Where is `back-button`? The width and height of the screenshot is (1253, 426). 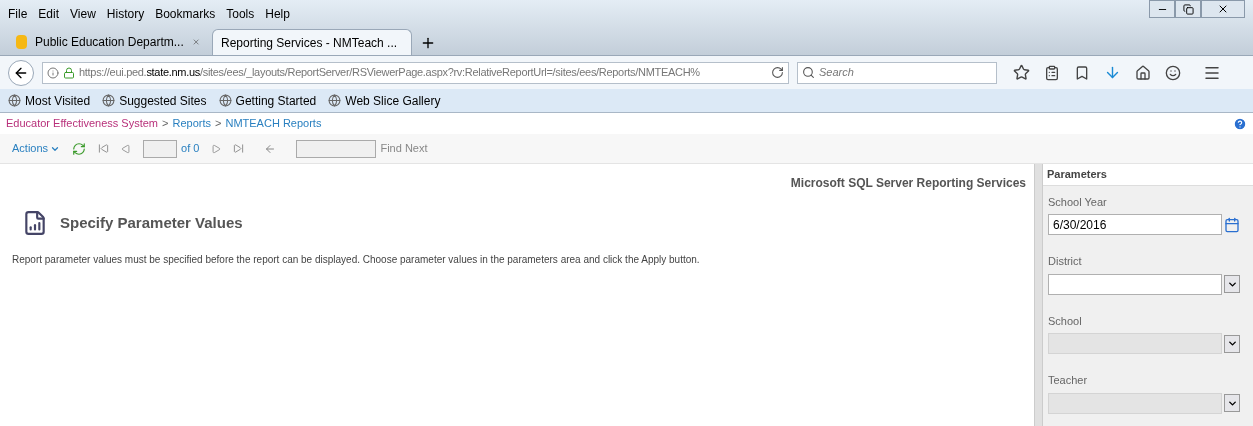
back-button is located at coordinates (21, 72).